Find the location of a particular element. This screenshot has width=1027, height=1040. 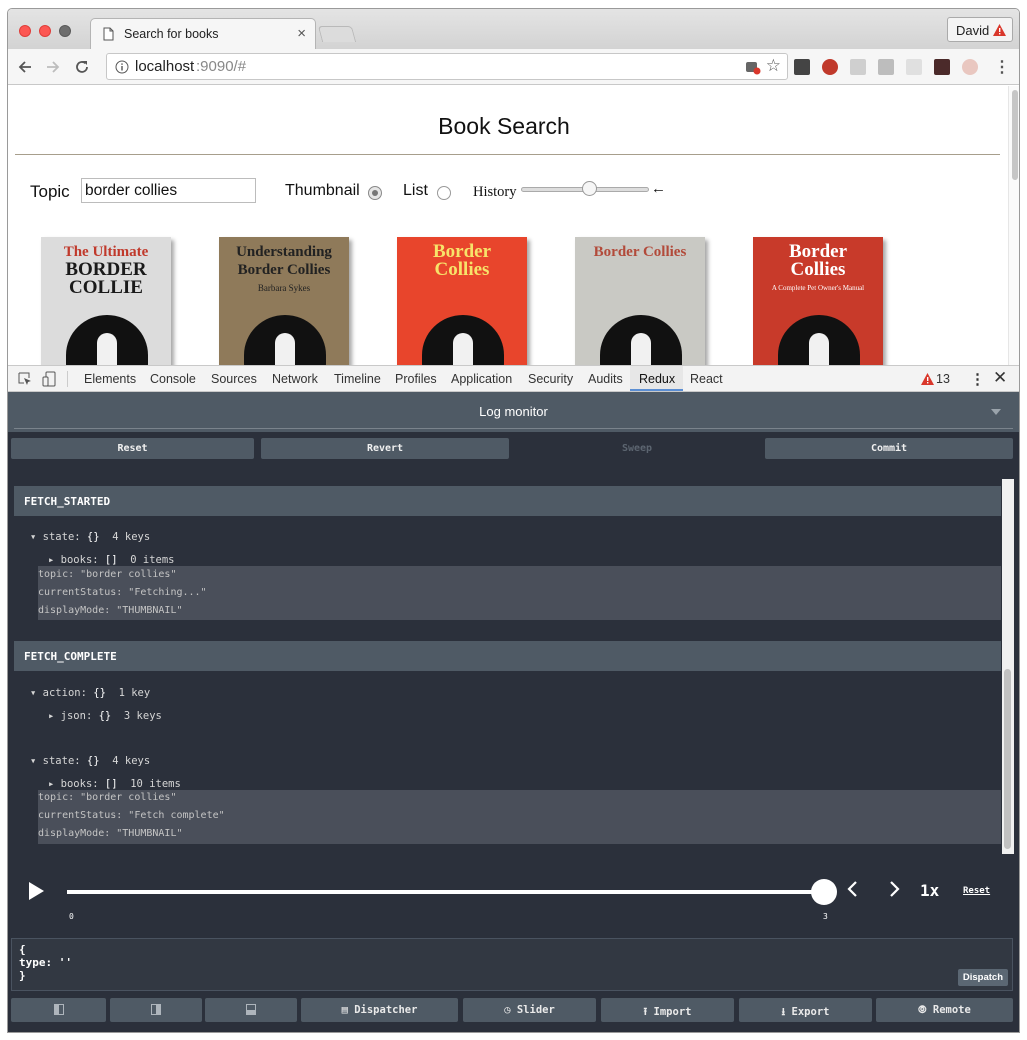

history-slider-thumb is located at coordinates (589, 188).